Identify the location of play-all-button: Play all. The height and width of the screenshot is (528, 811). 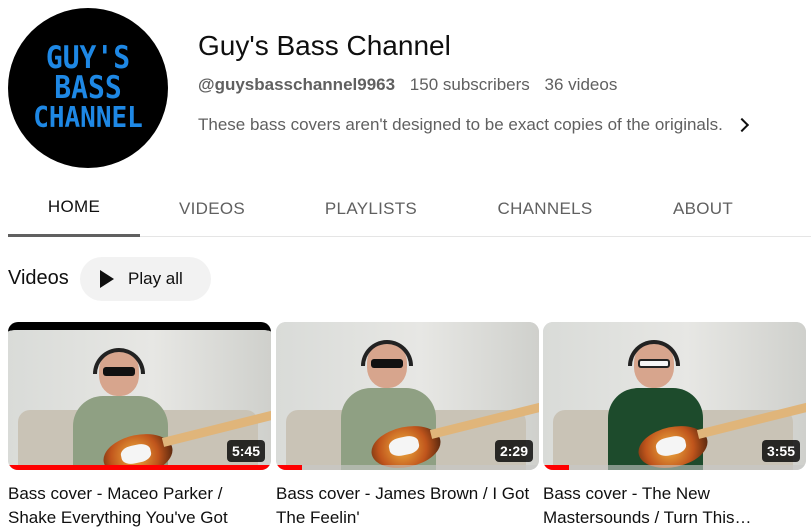
(145, 279).